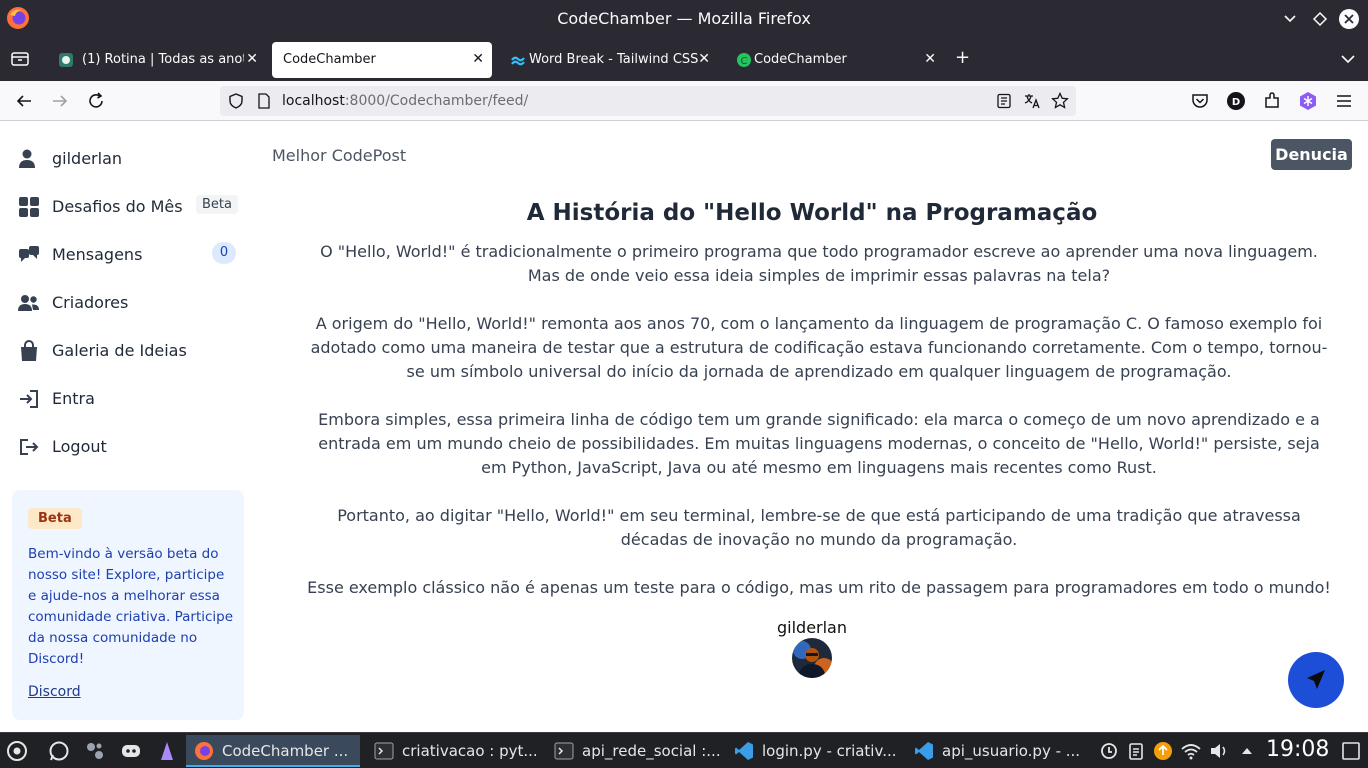 The height and width of the screenshot is (768, 1368). I want to click on svg-text: C, so click(744, 61).